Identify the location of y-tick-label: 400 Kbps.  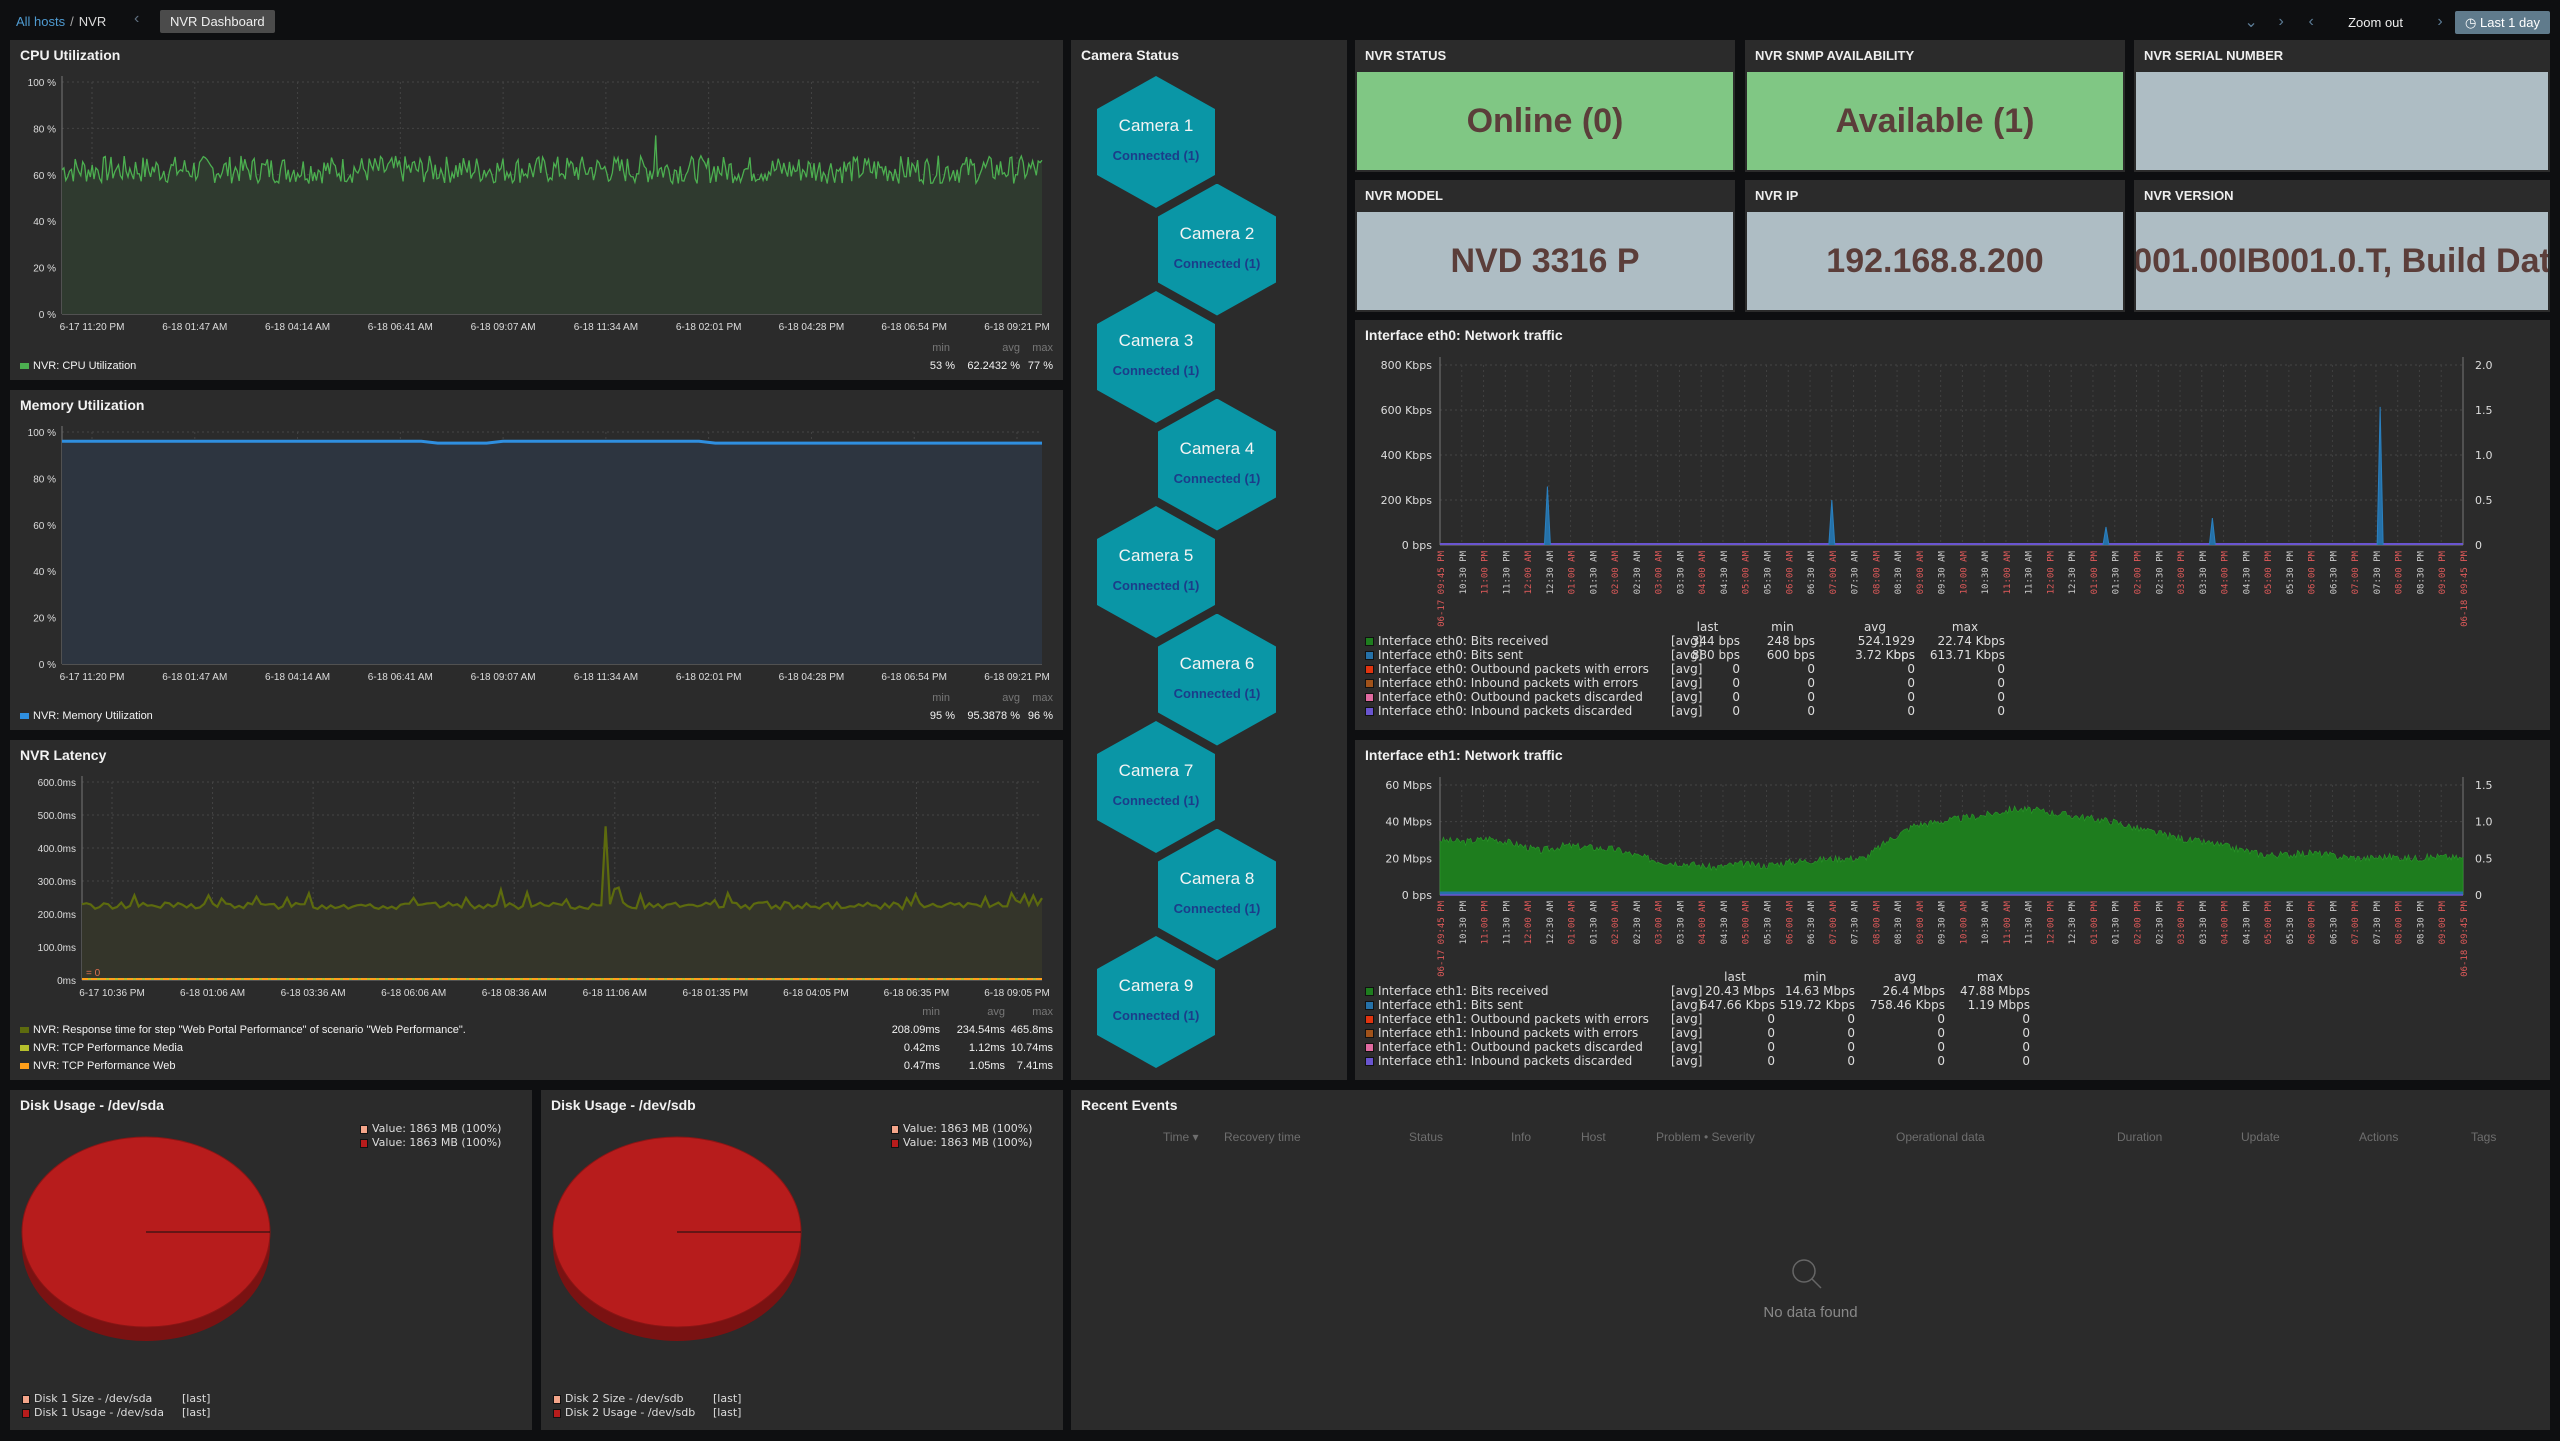
(1407, 455).